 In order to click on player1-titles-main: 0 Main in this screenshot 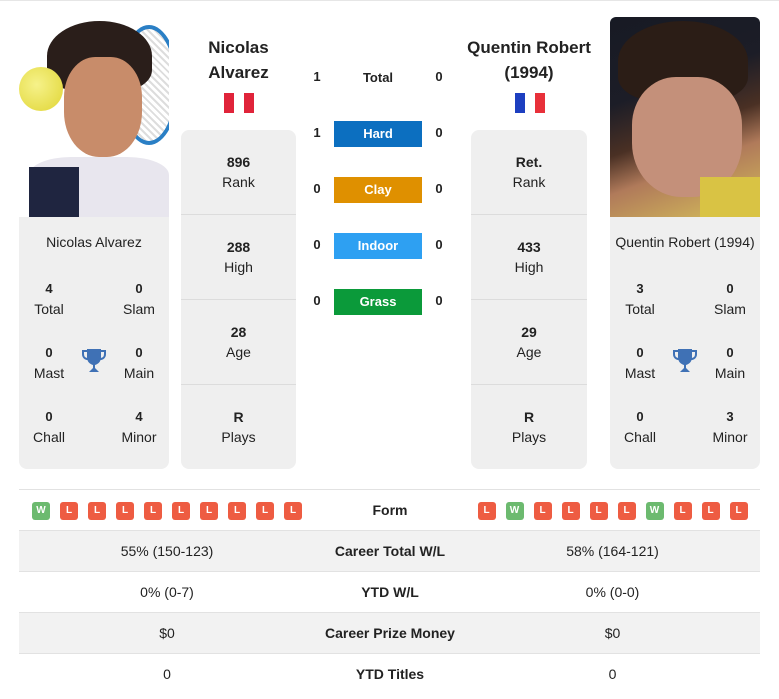, I will do `click(139, 363)`.